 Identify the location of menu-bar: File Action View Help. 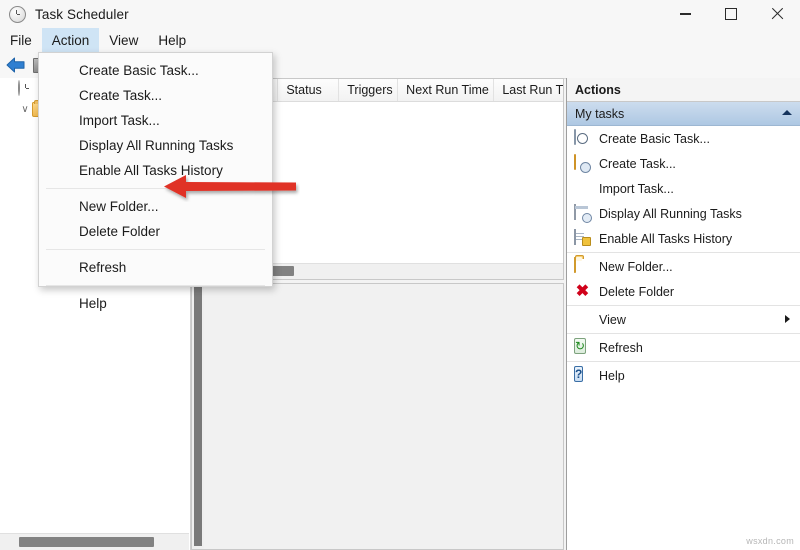
(400, 40).